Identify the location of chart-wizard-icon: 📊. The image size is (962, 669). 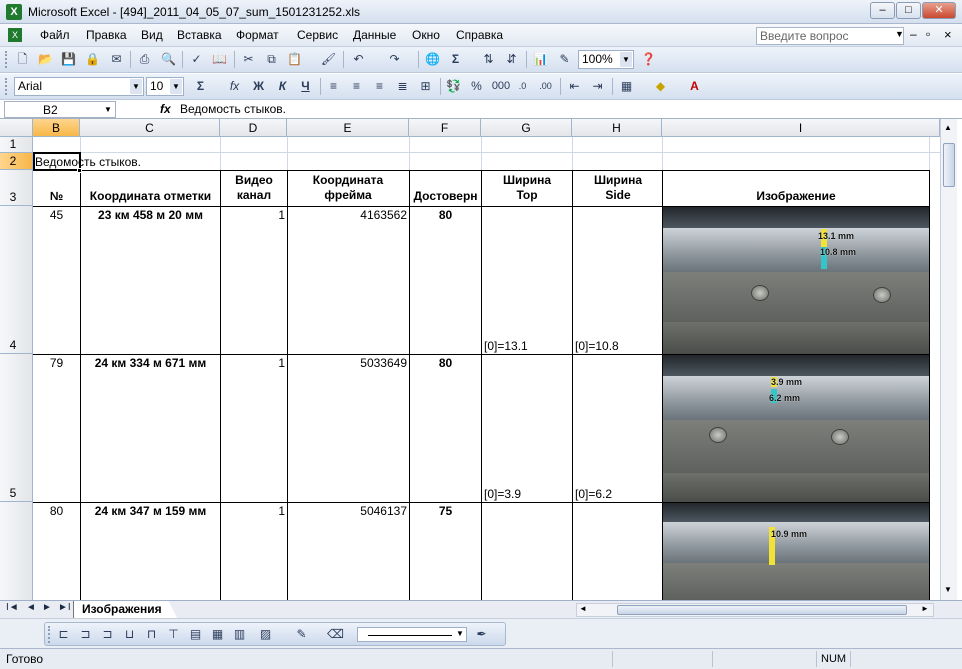
(540, 59).